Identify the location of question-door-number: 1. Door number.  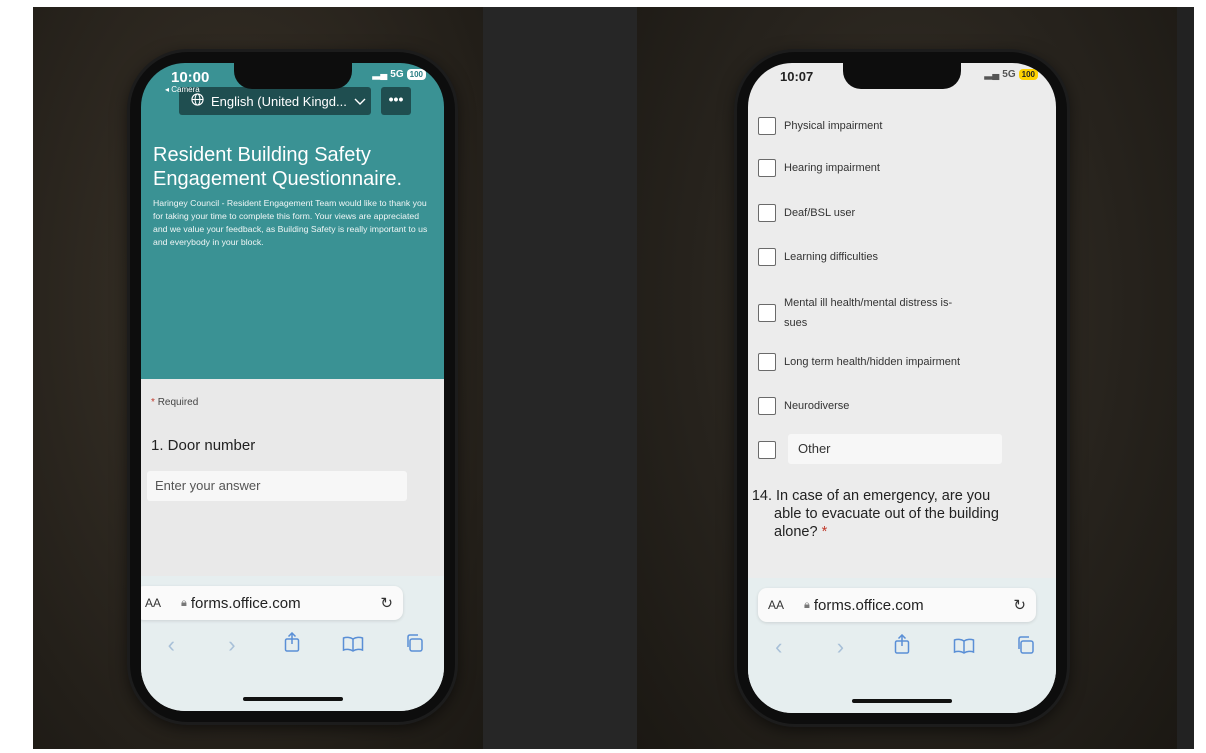
(203, 445).